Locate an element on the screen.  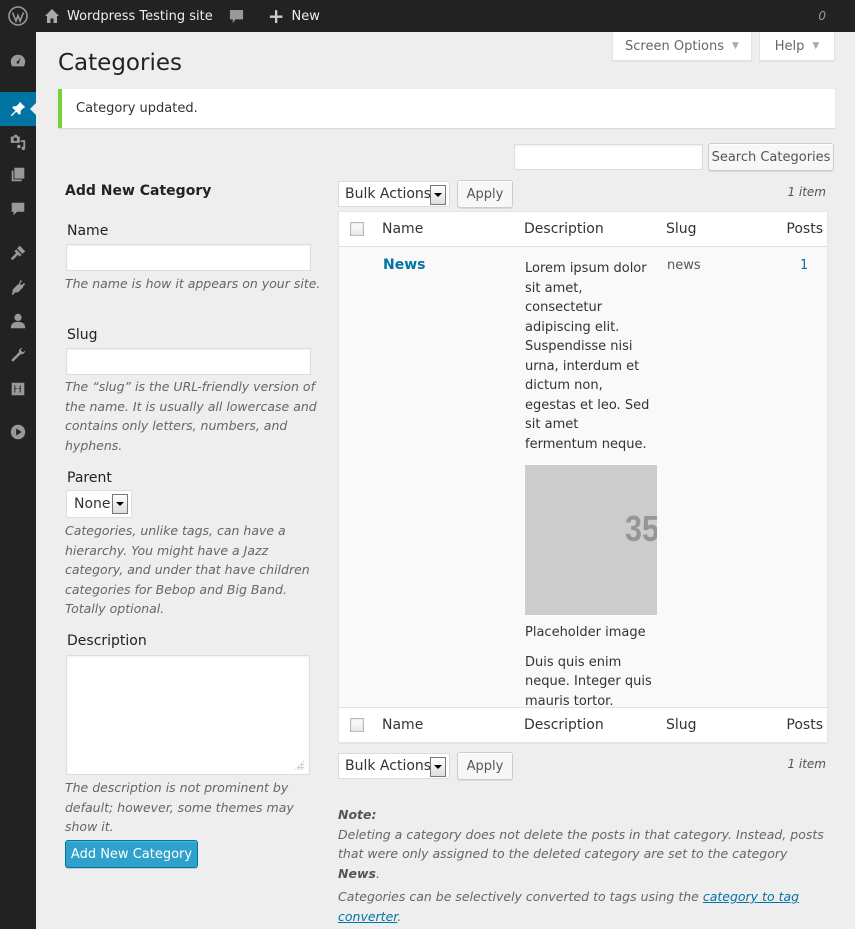
menu-tools is located at coordinates (18, 355).